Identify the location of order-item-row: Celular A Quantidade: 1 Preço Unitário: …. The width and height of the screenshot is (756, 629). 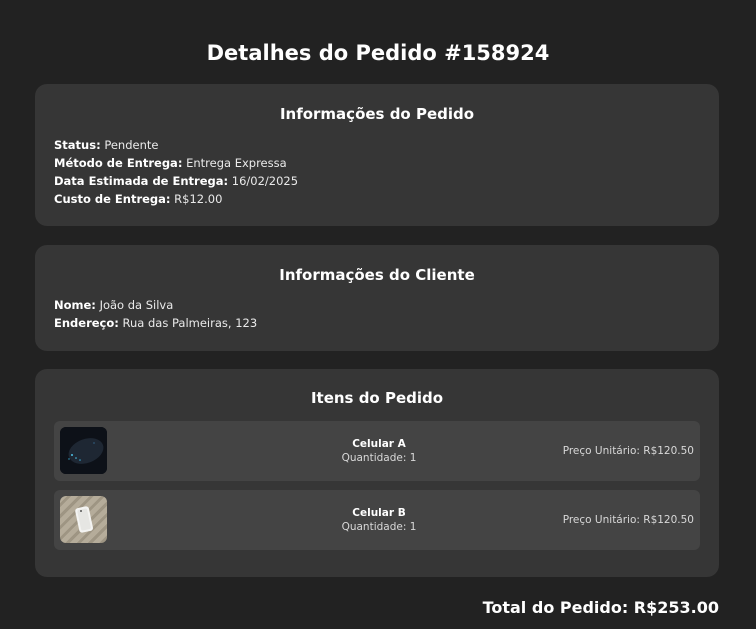
(377, 451).